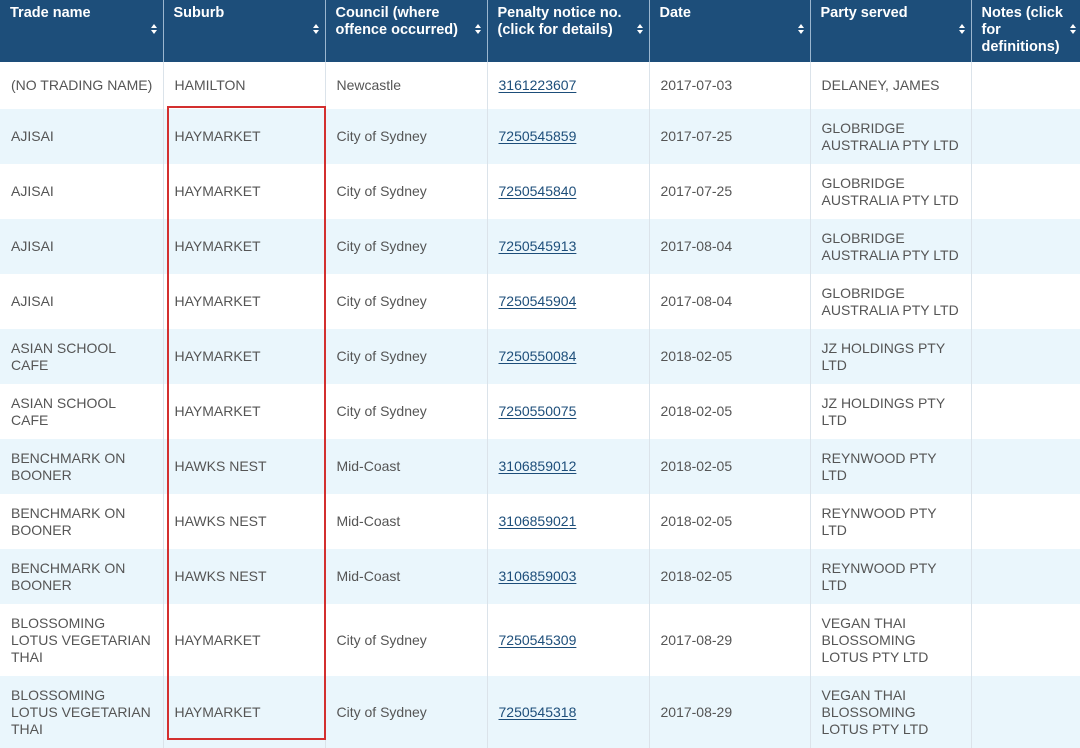 The height and width of the screenshot is (748, 1080). I want to click on cell-trade-name: BLOSSOMING LOTUS VEGETARIAN THAI, so click(82, 712).